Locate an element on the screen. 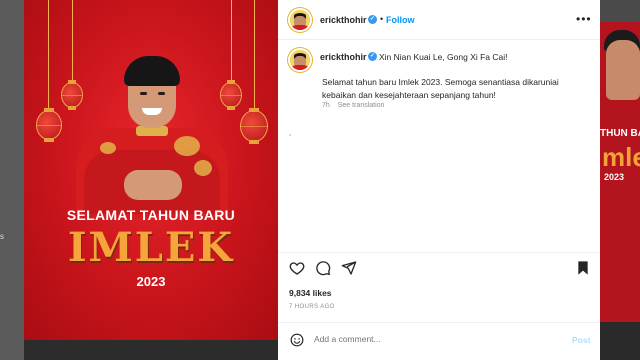 The width and height of the screenshot is (640, 360). background-left-strip: s is located at coordinates (12, 180).